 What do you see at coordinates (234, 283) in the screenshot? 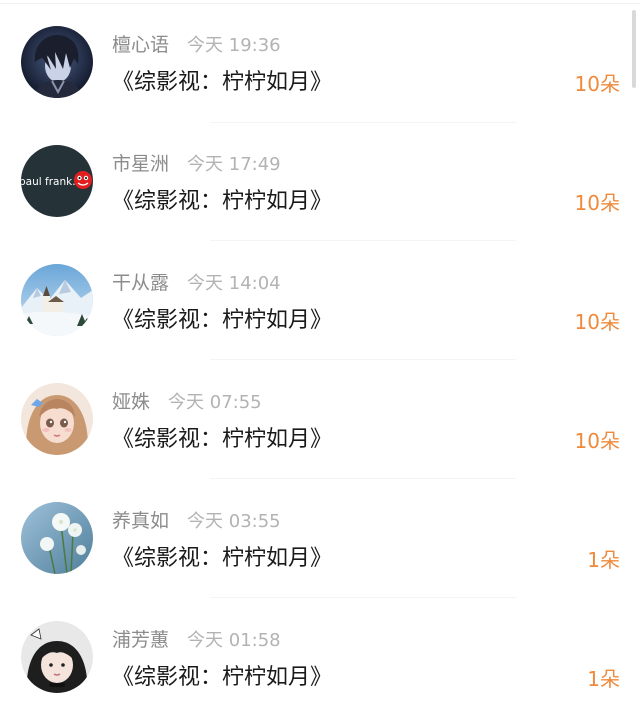
I see `timestamp: 今天 14:04` at bounding box center [234, 283].